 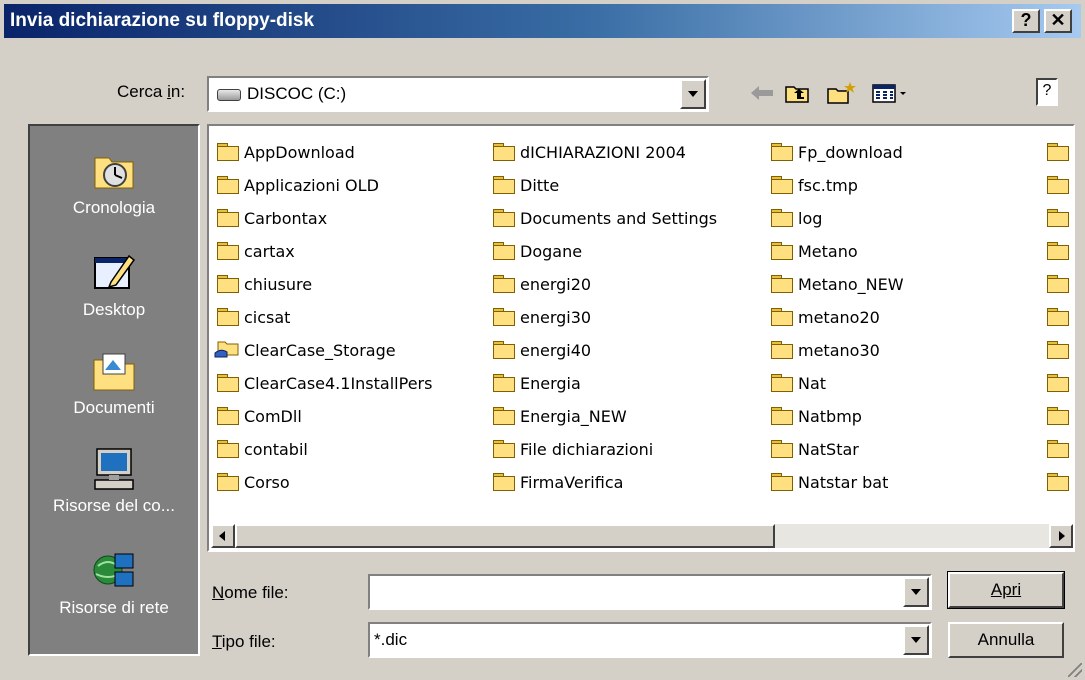 I want to click on folder-name: Nat, so click(x=812, y=383).